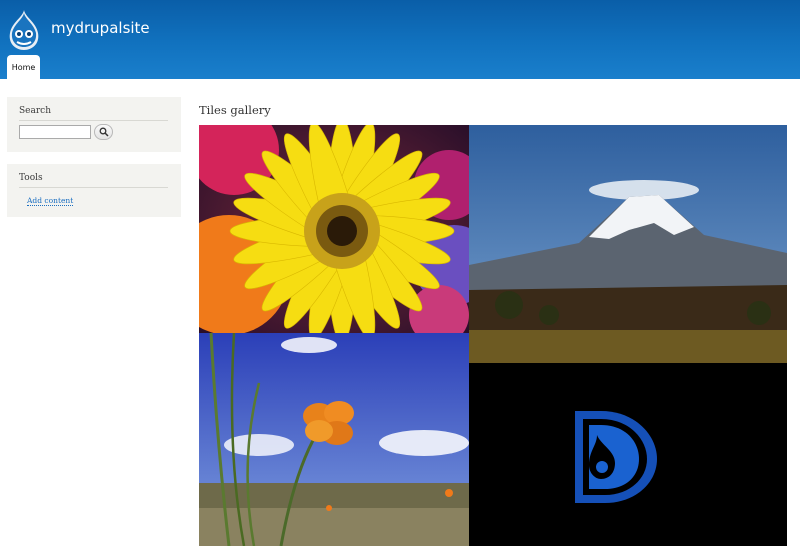 The height and width of the screenshot is (557, 800). Describe the element at coordinates (94, 190) in the screenshot. I see `tools-block: Tools Add content` at that location.